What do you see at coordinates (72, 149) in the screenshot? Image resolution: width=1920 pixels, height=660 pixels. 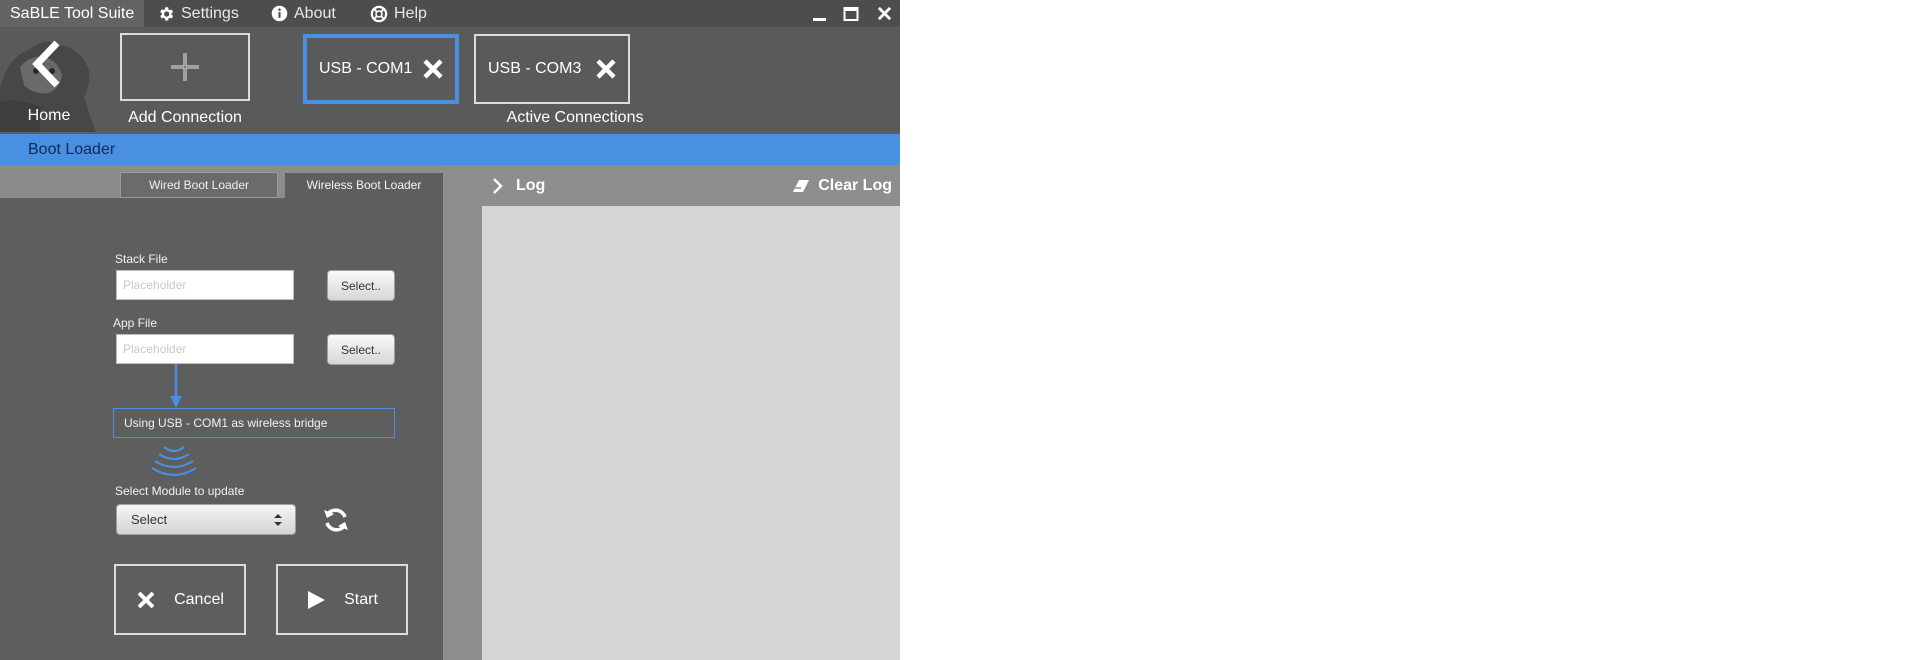 I see `section-title: Boot Loader` at bounding box center [72, 149].